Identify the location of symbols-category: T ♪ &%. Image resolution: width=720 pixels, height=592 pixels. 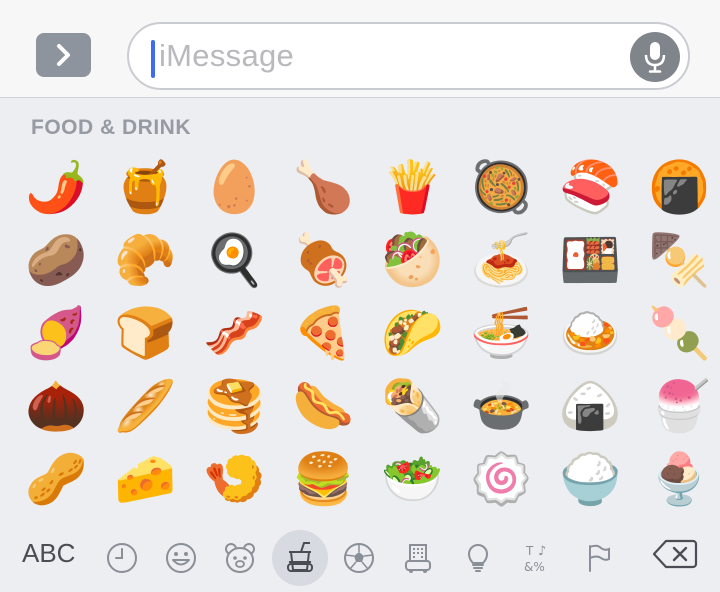
(538, 558).